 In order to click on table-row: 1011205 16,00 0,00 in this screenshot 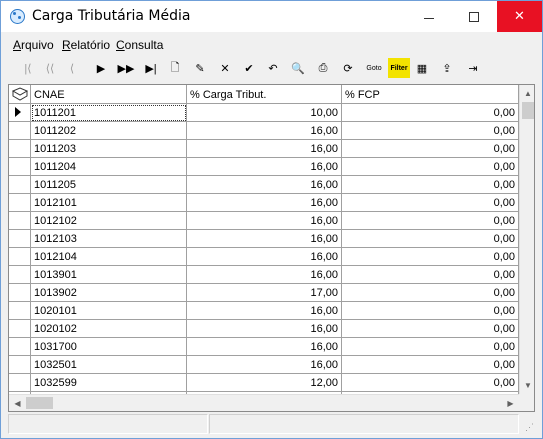, I will do `click(264, 185)`.